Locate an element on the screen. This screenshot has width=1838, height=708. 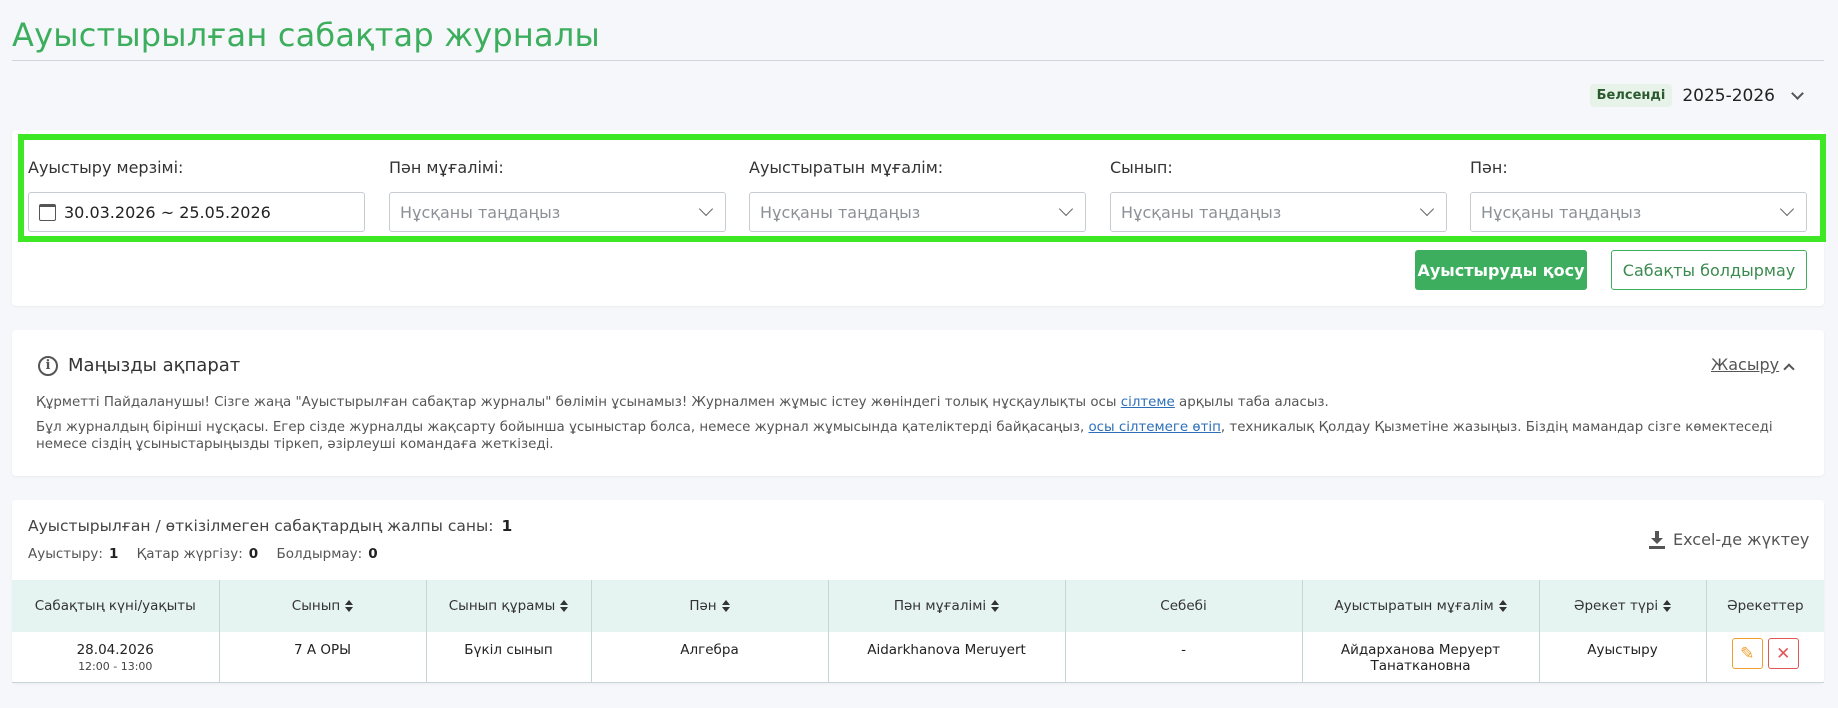
download-icon is located at coordinates (1657, 539).